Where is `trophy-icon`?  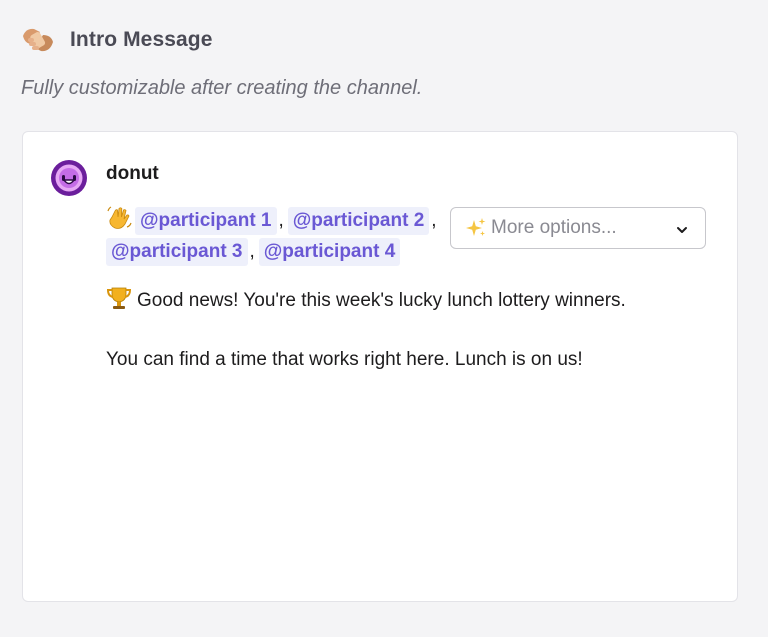 trophy-icon is located at coordinates (119, 298).